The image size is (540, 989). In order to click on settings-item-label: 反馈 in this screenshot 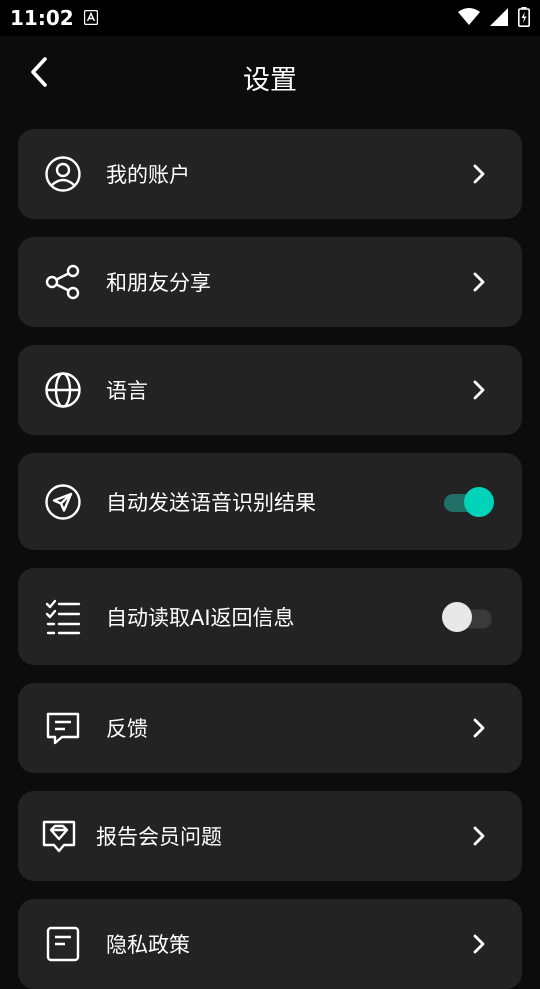, I will do `click(127, 729)`.